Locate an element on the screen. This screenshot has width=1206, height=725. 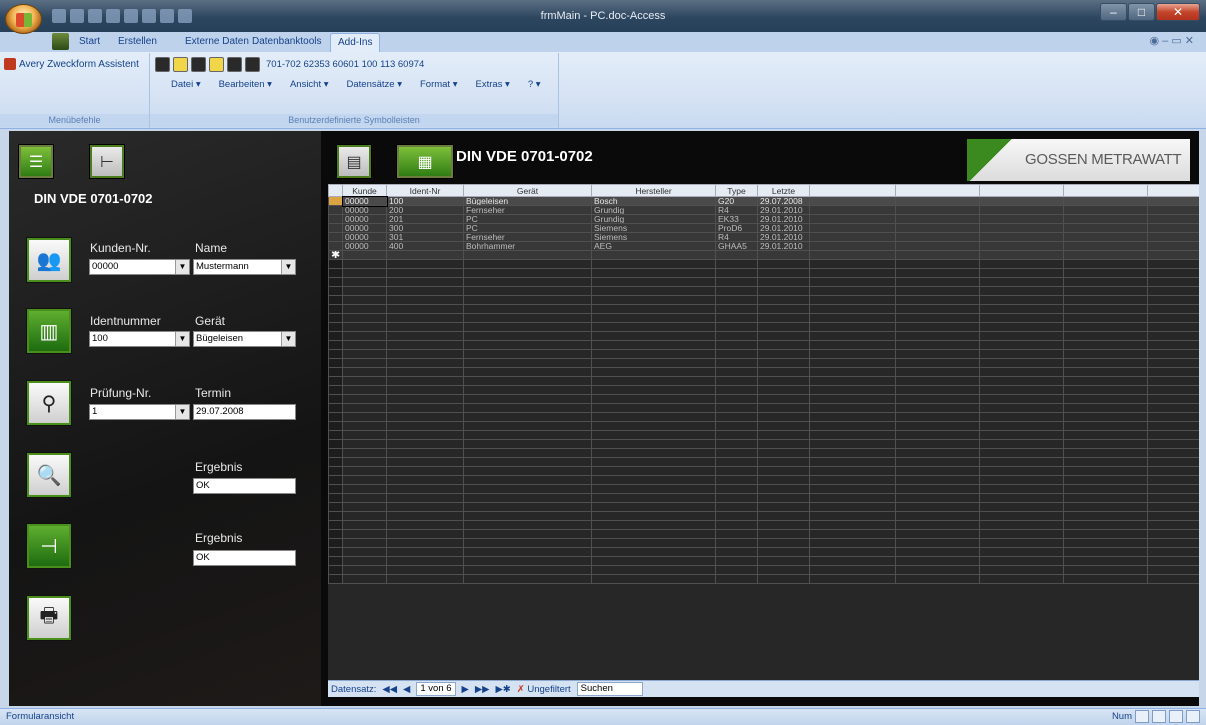
office-button is located at coordinates (23, 19).